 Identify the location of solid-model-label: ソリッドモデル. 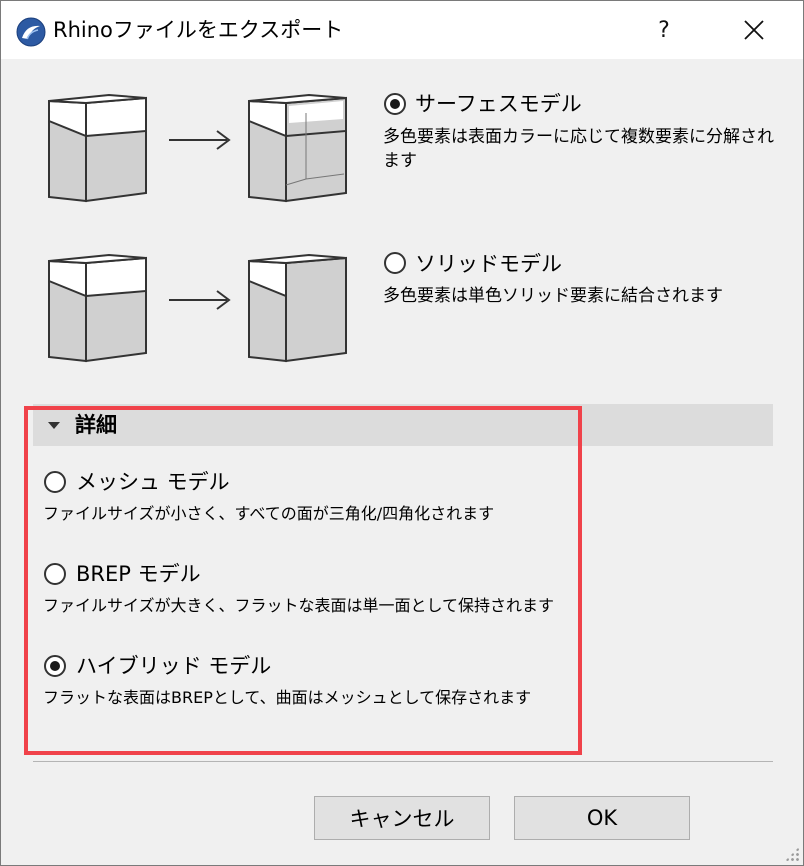
(488, 264).